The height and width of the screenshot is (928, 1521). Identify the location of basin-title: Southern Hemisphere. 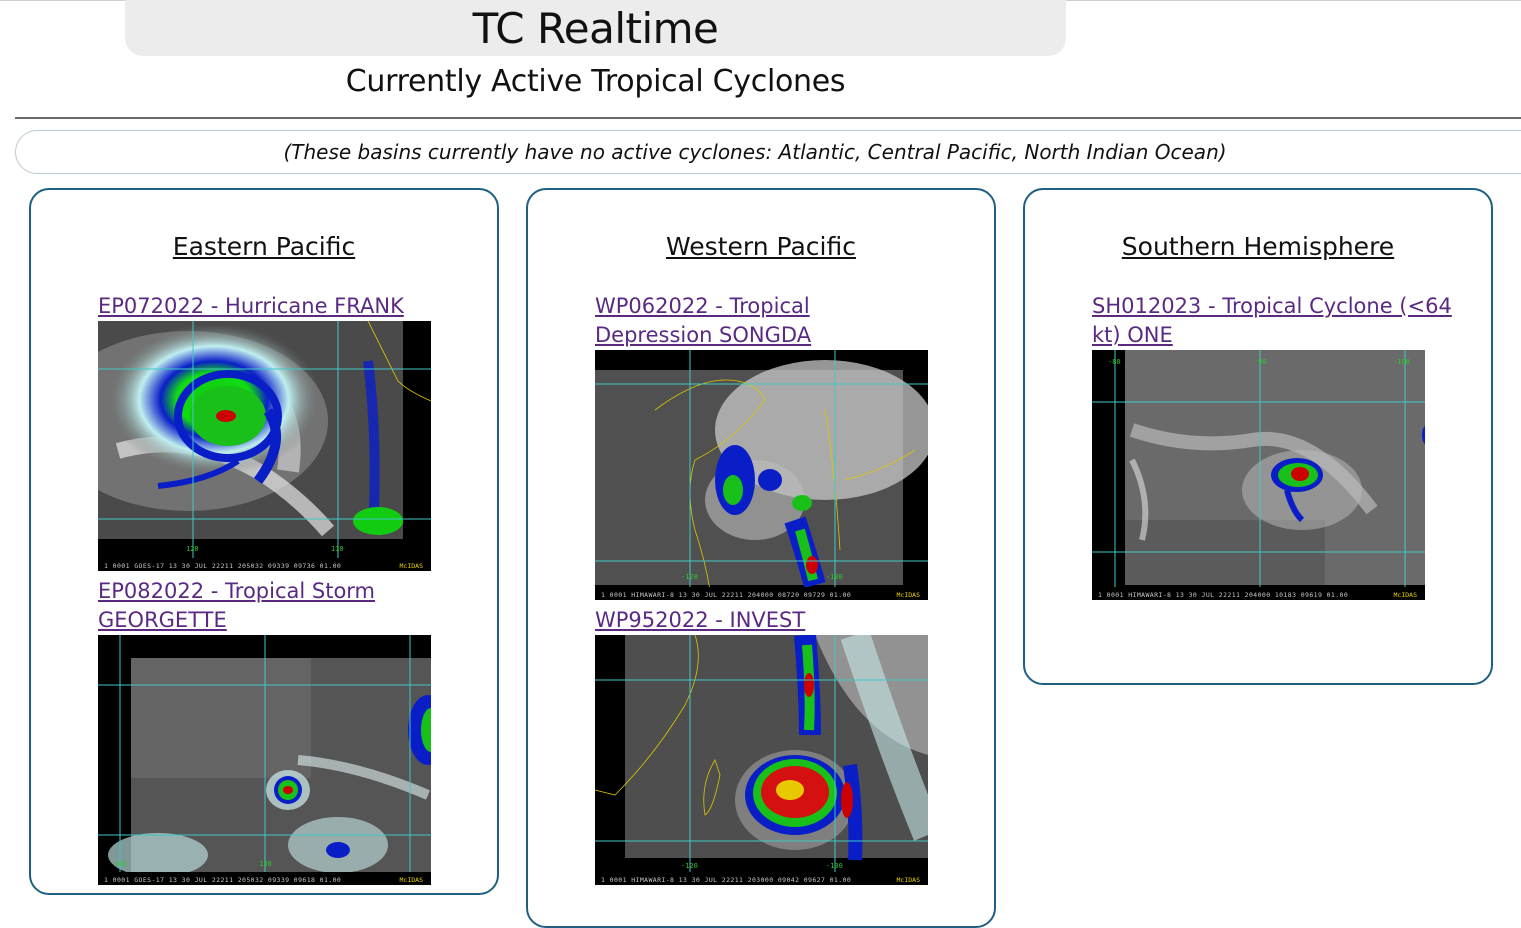
(1258, 246).